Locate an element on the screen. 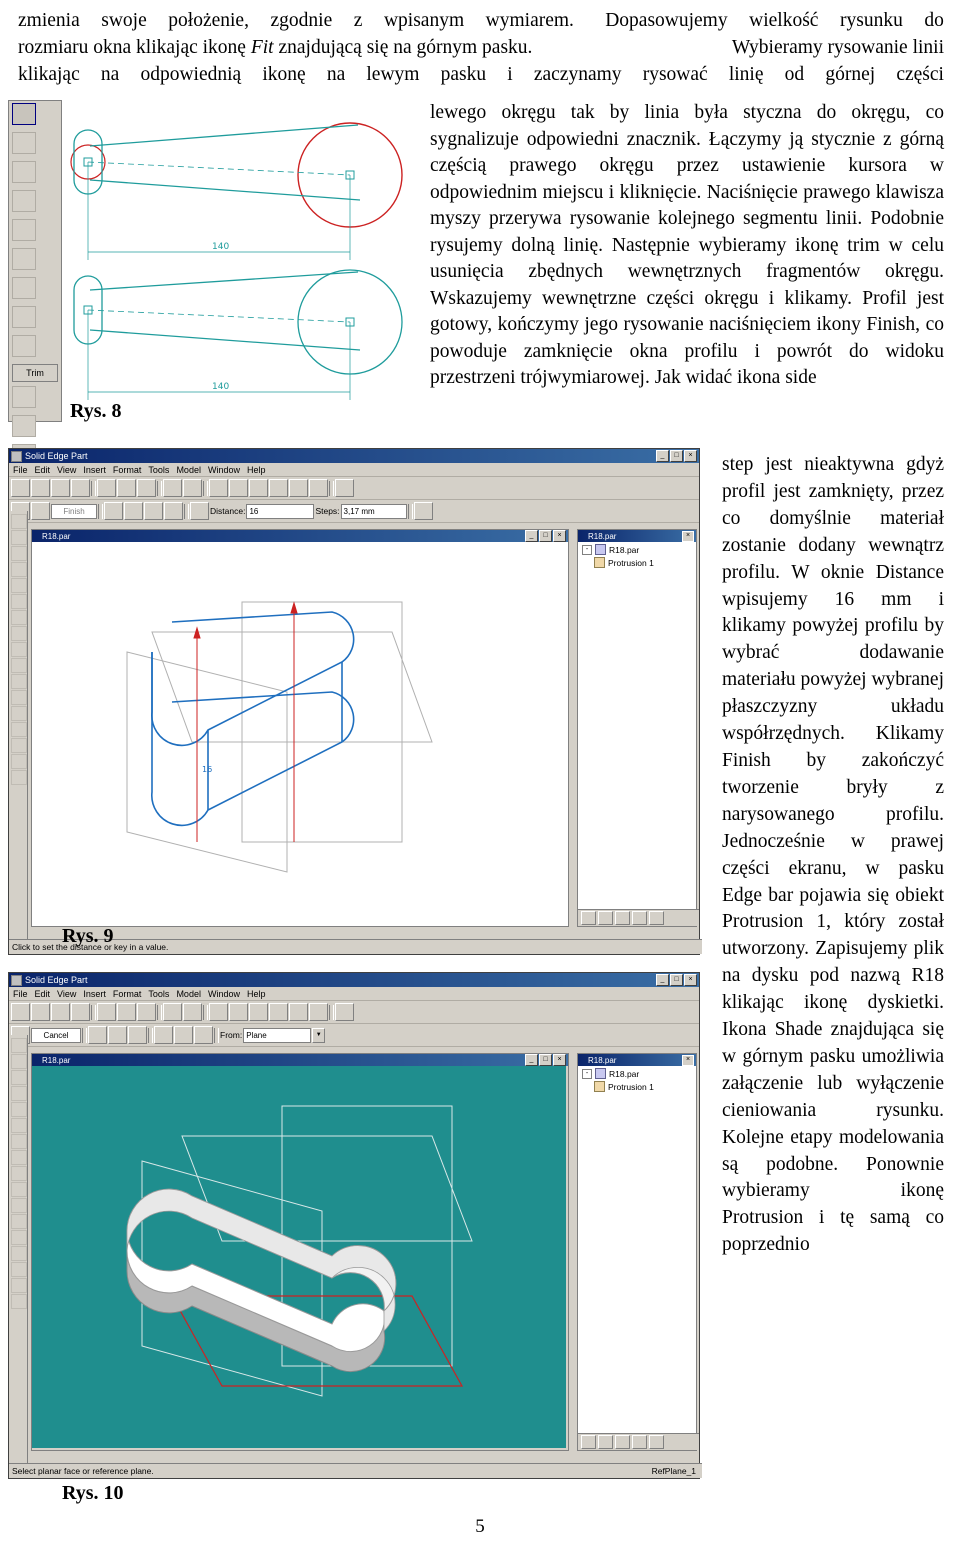 The height and width of the screenshot is (1552, 960). line-tool-icon is located at coordinates (24, 172).